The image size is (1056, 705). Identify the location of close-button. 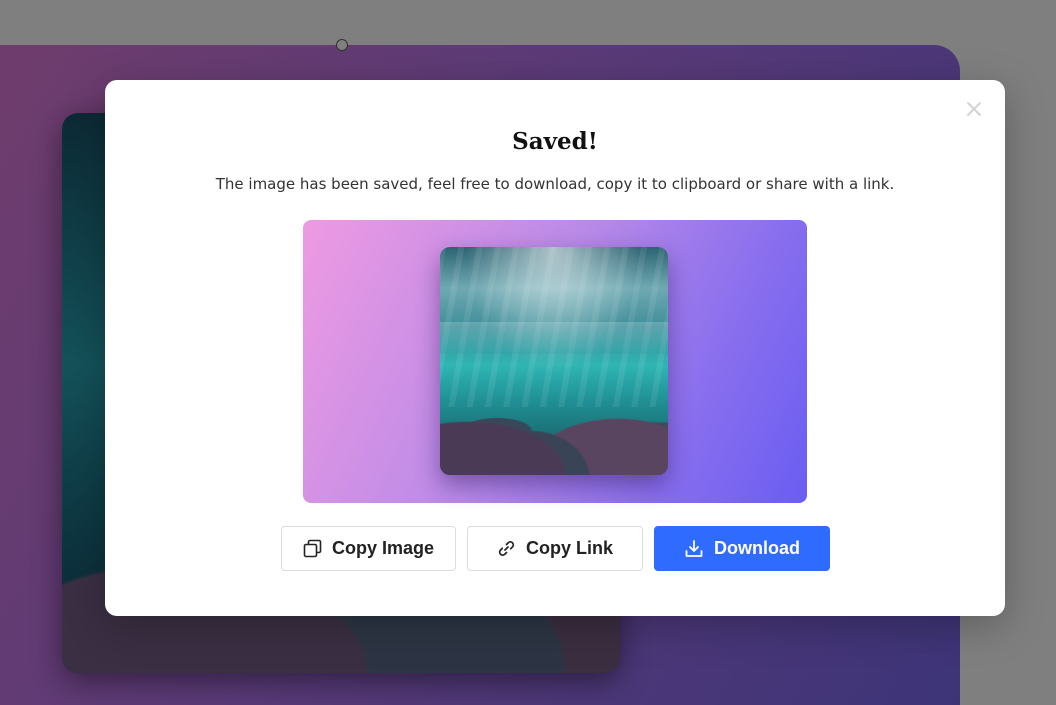
(974, 109).